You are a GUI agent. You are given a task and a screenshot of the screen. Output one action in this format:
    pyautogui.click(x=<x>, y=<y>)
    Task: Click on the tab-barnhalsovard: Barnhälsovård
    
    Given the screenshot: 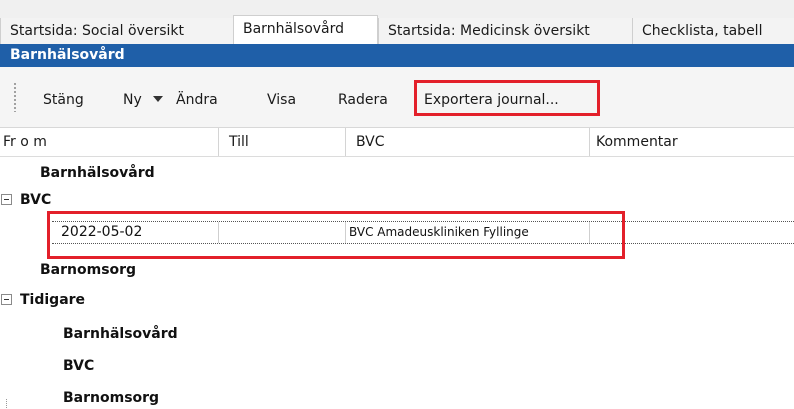 What is the action you would take?
    pyautogui.click(x=305, y=29)
    